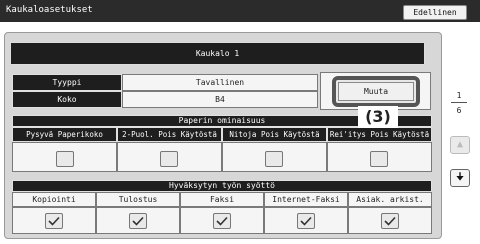  I want to click on step-badge: (3), so click(378, 117).